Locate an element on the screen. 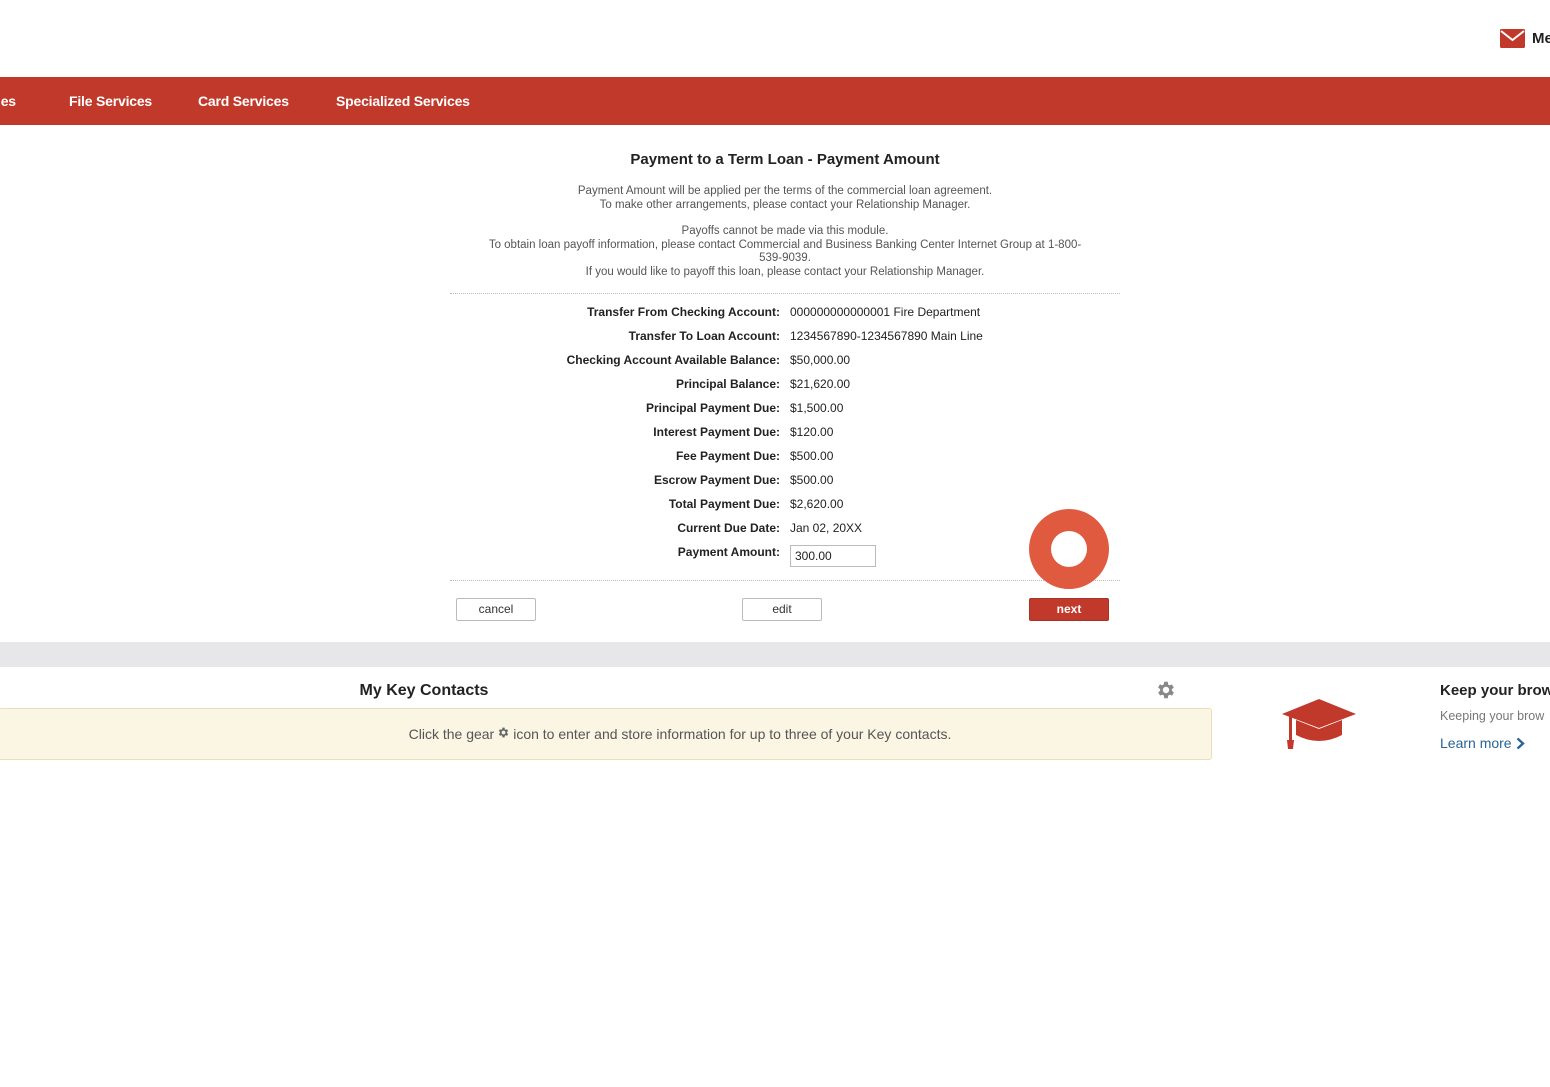 The width and height of the screenshot is (1550, 1087). detail-row: Fee Payment Due: $500.00 is located at coordinates (785, 458).